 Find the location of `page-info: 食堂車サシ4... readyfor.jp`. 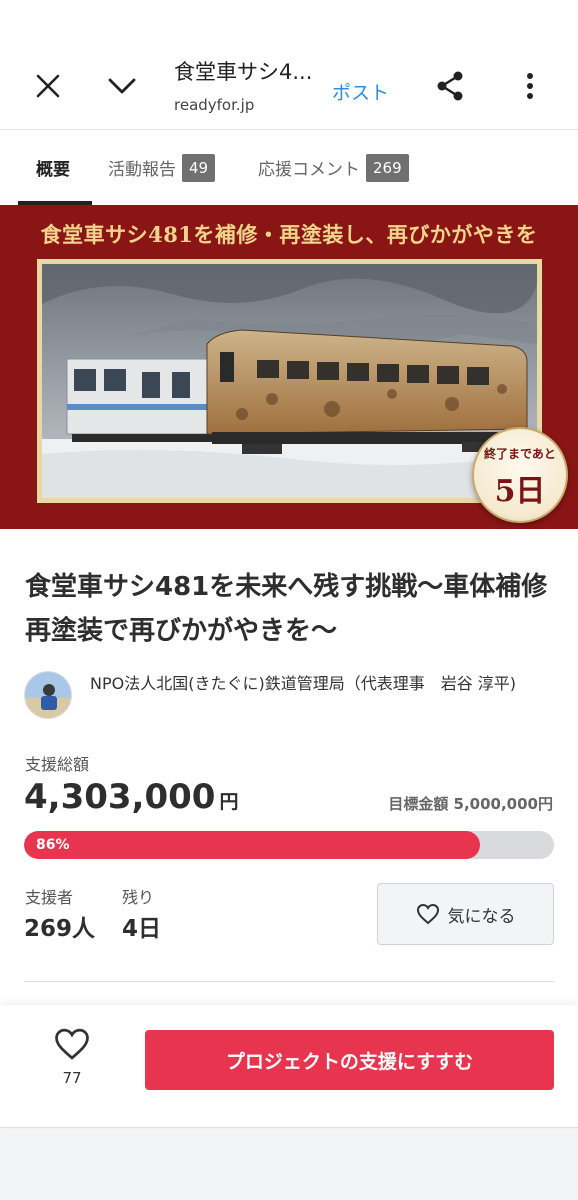

page-info: 食堂車サシ4... readyfor.jp is located at coordinates (249, 85).